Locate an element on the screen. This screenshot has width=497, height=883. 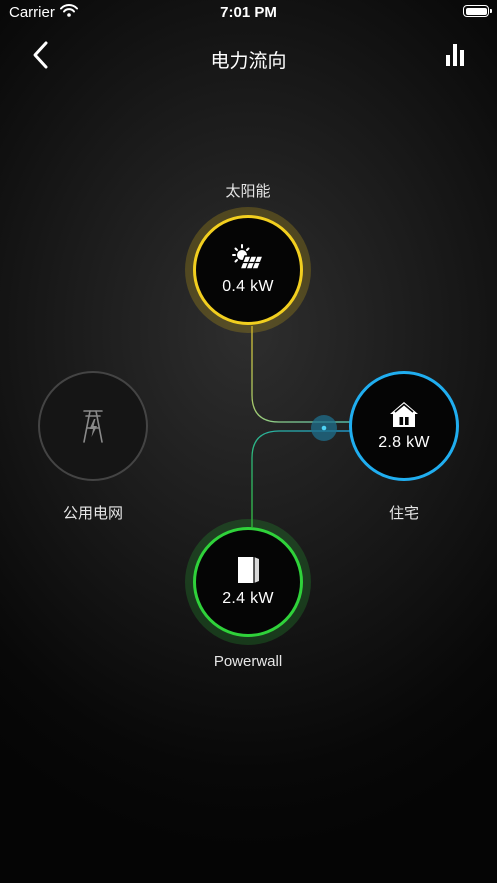
solar-node: 0.4 kW is located at coordinates (248, 270).